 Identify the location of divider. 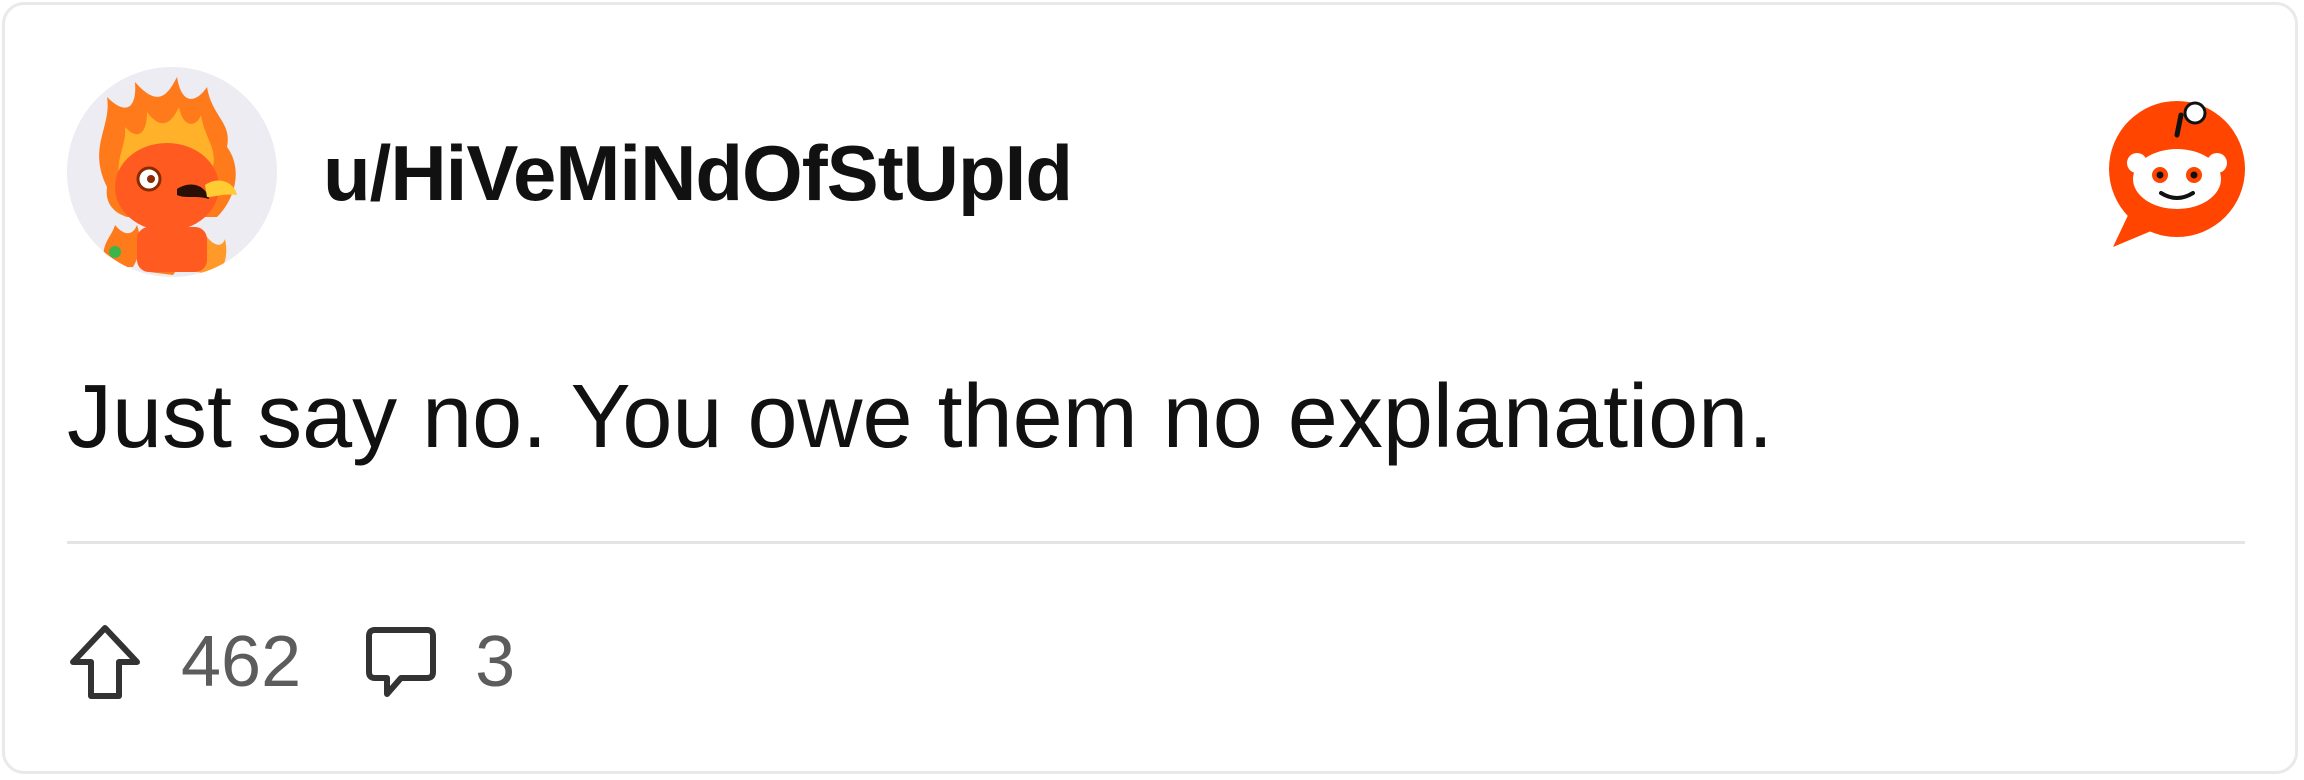
(1156, 542).